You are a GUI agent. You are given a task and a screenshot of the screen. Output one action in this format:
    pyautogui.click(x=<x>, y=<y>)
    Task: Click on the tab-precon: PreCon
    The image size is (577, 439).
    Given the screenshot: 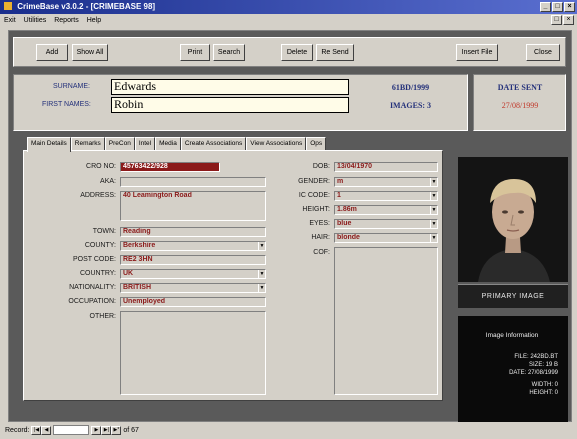 What is the action you would take?
    pyautogui.click(x=119, y=144)
    